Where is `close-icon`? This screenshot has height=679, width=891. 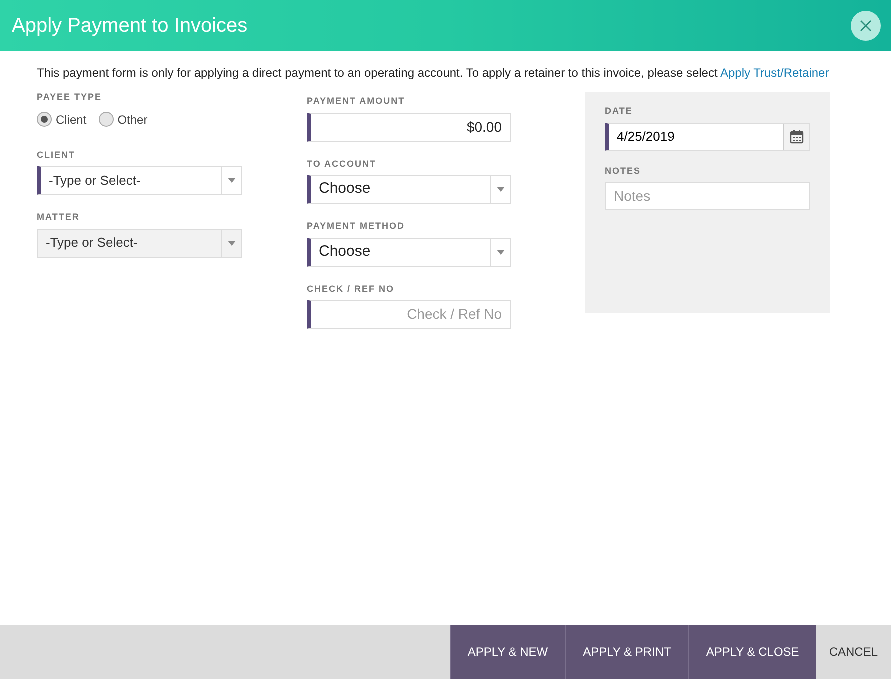 close-icon is located at coordinates (866, 26).